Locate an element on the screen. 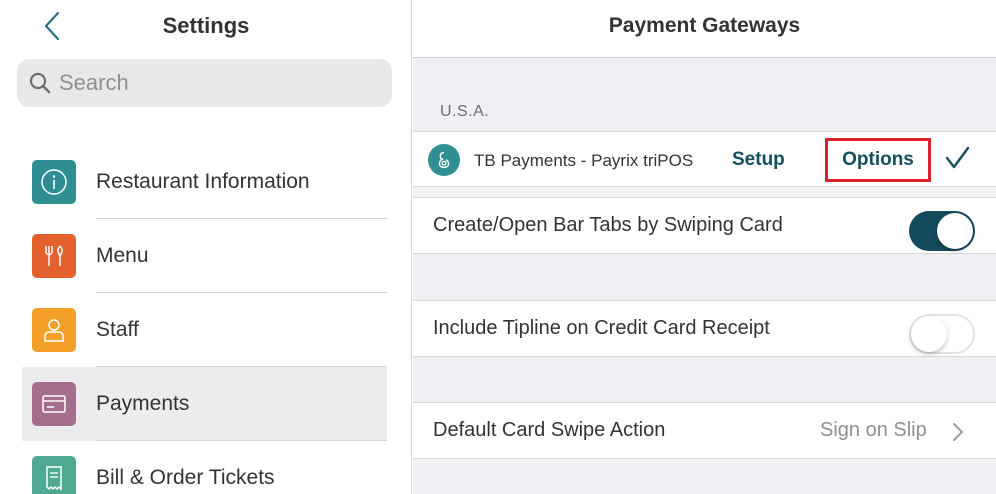 This screenshot has height=494, width=996. tipline-label: Include Tipline on Credit Card Receipt is located at coordinates (601, 328).